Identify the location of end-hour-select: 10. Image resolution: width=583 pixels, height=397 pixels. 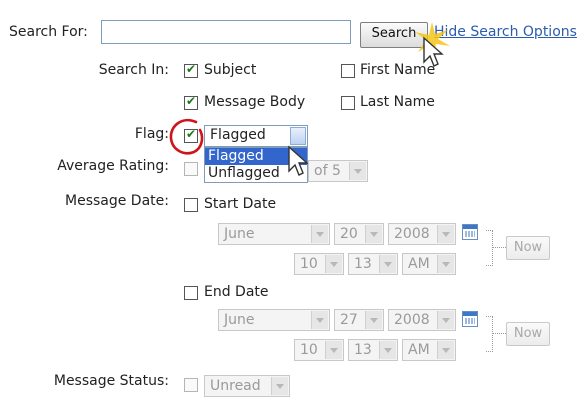
(319, 350).